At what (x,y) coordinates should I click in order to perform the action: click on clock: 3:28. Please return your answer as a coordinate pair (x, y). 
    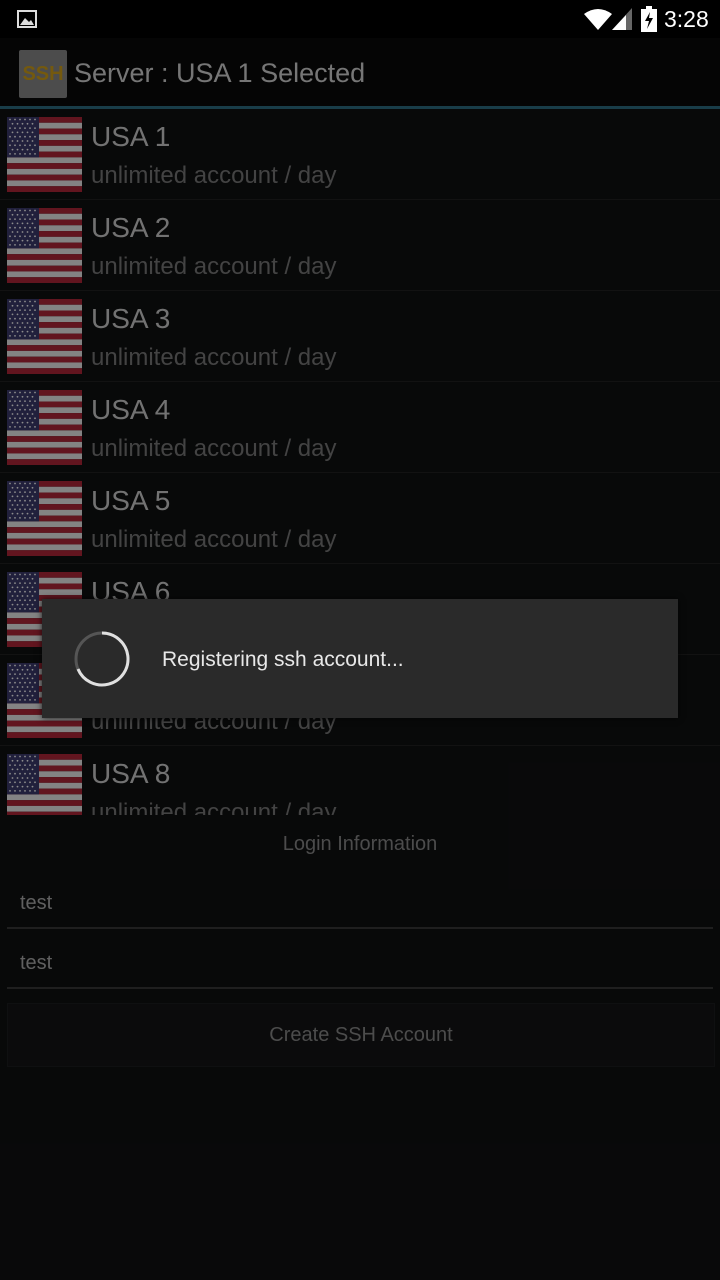
    Looking at the image, I should click on (686, 19).